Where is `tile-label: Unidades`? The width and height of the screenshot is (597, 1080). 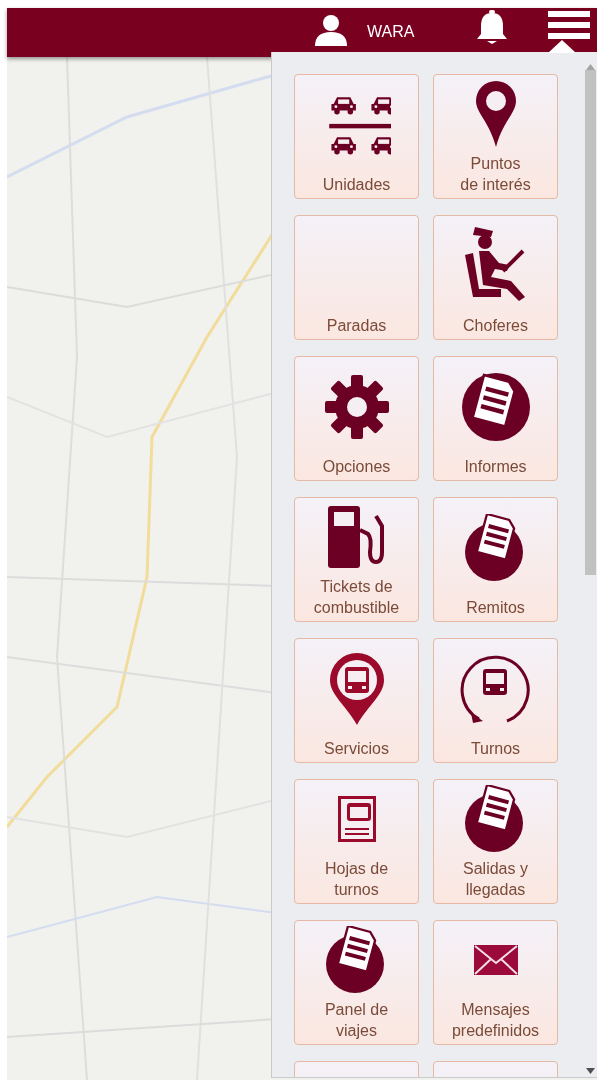 tile-label: Unidades is located at coordinates (356, 185).